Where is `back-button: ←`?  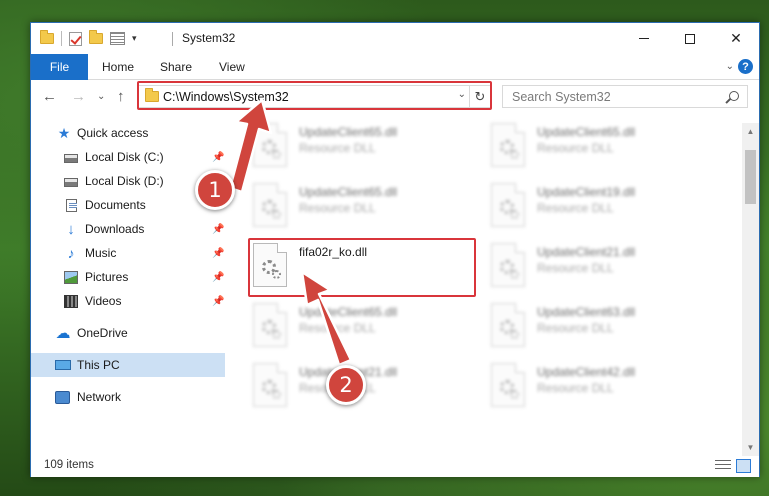 back-button: ← is located at coordinates (49, 96).